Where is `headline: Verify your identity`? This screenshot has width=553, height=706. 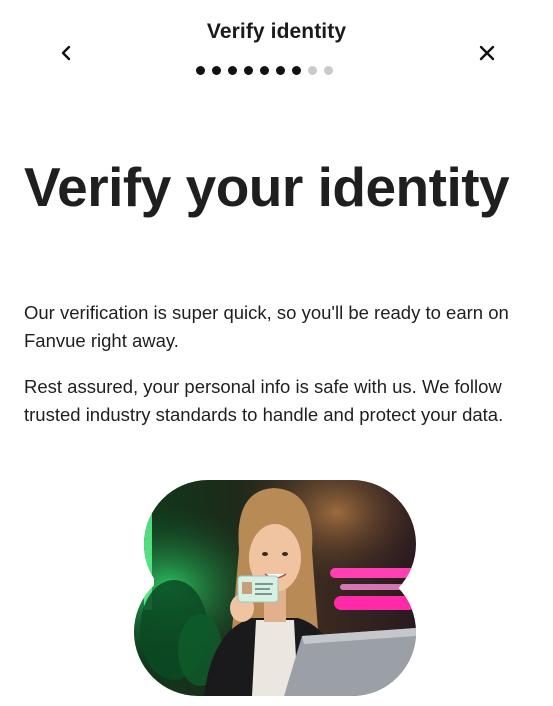 headline: Verify your identity is located at coordinates (267, 187).